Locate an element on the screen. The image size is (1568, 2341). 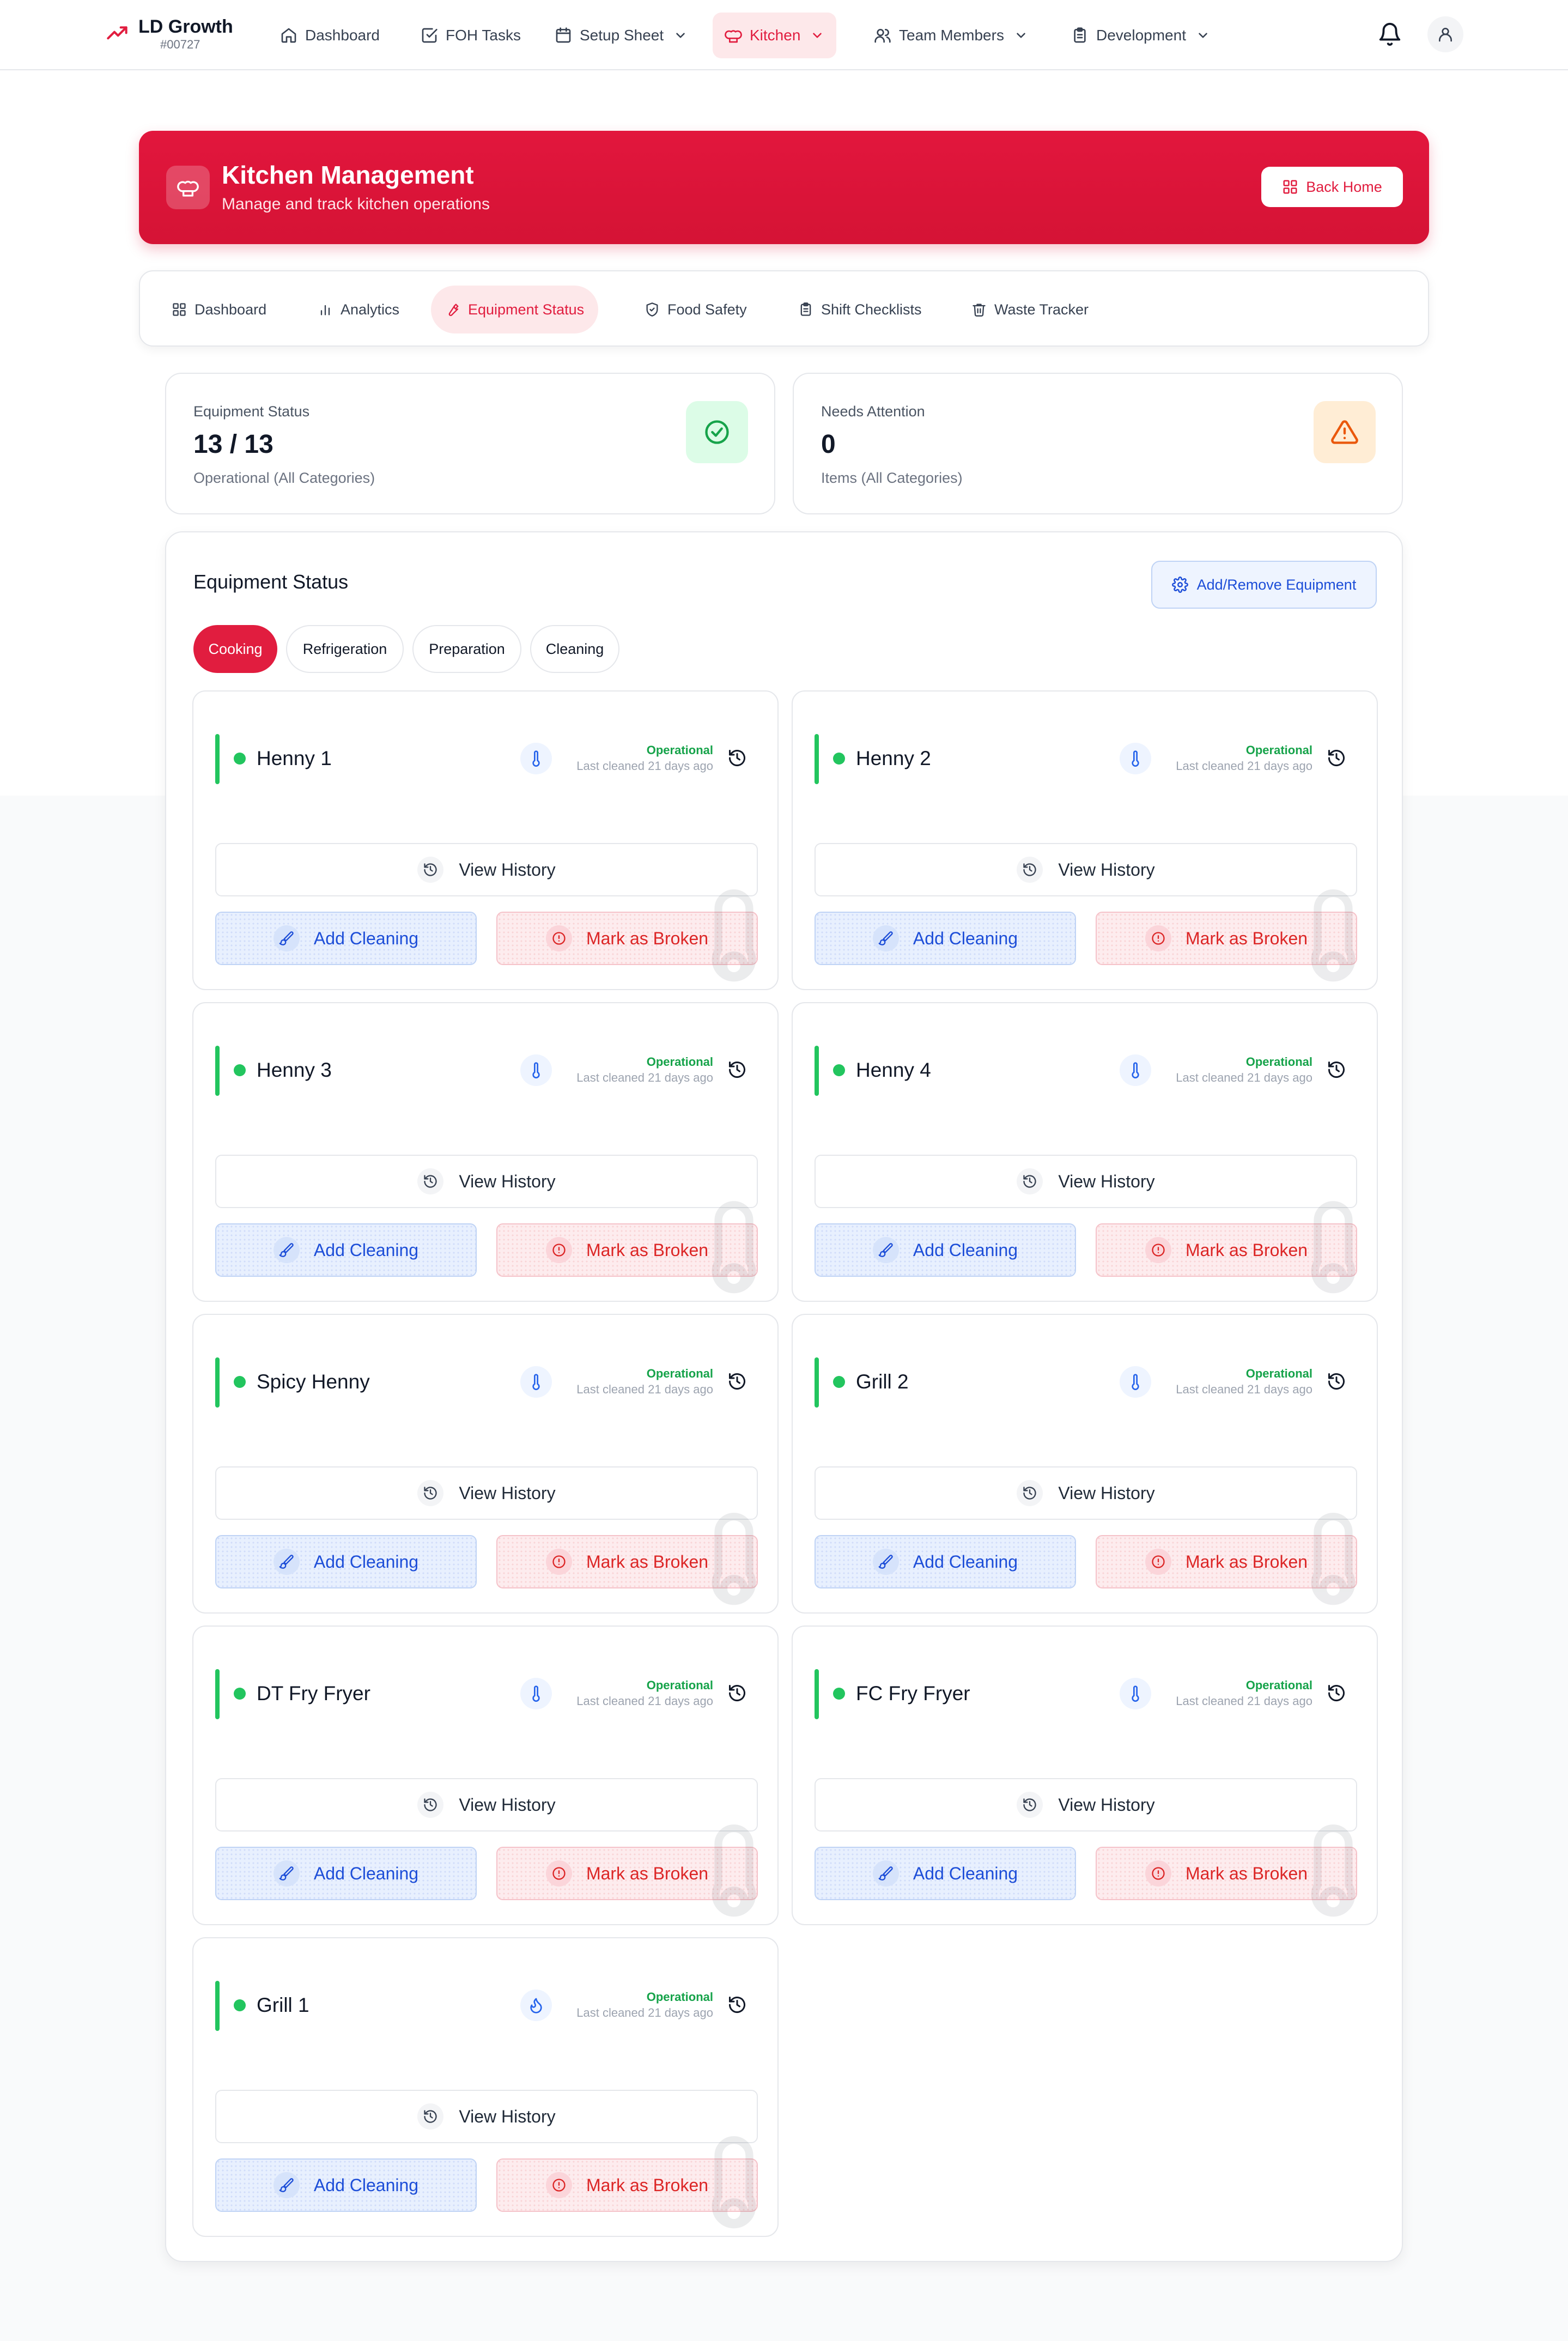
nav-development: Development is located at coordinates (1140, 36).